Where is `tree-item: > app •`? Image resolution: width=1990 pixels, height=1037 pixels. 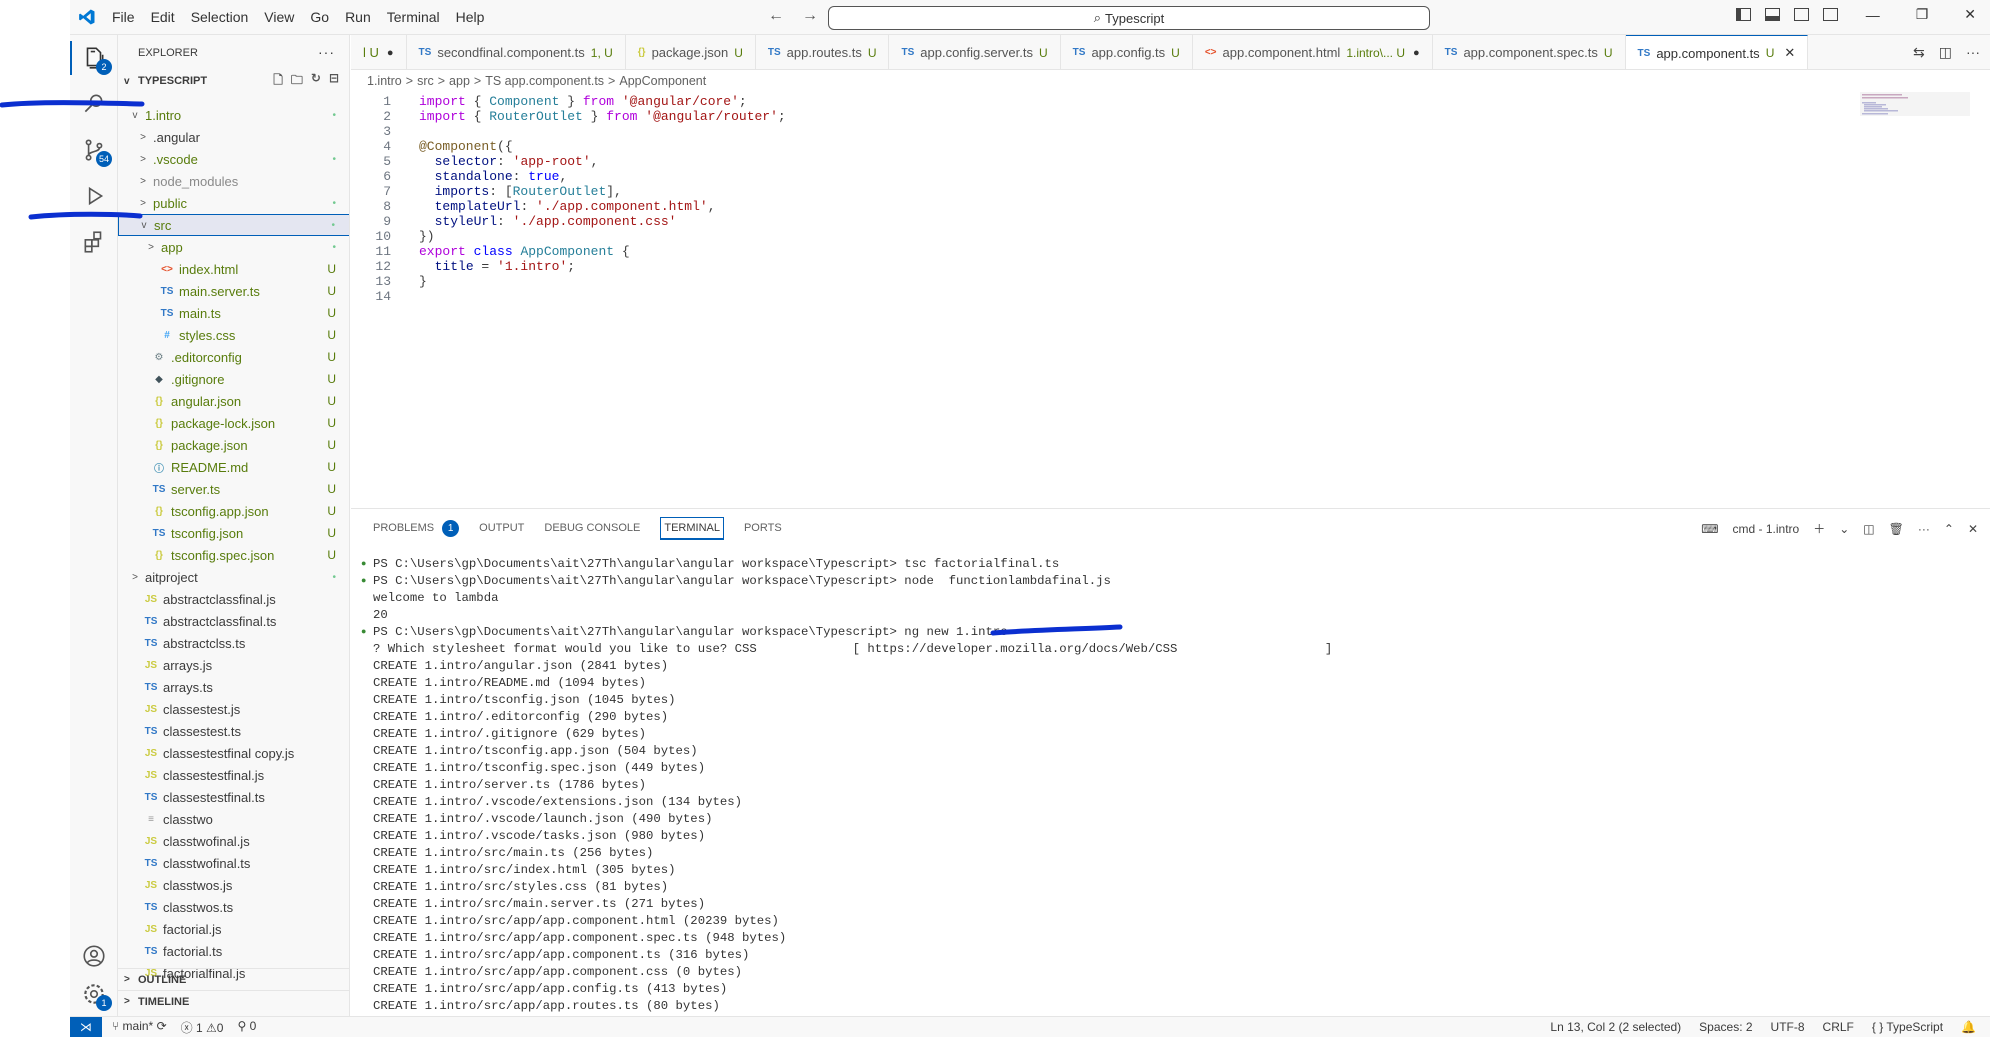
tree-item: > app • is located at coordinates (233, 247).